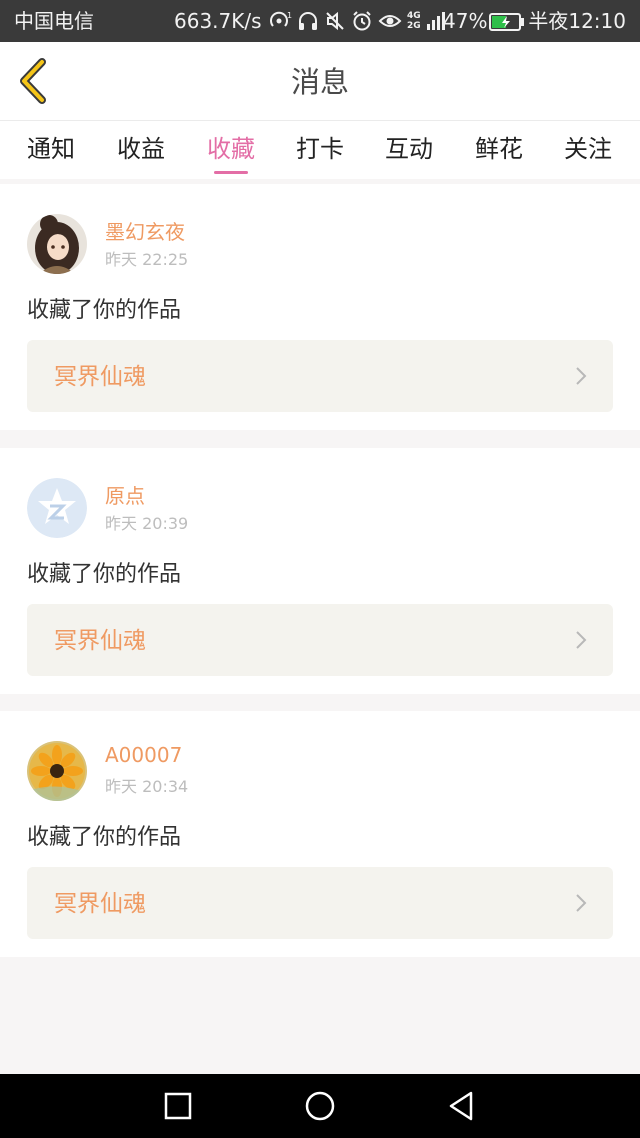 The height and width of the screenshot is (1138, 640). I want to click on recent-apps-icon, so click(178, 1106).